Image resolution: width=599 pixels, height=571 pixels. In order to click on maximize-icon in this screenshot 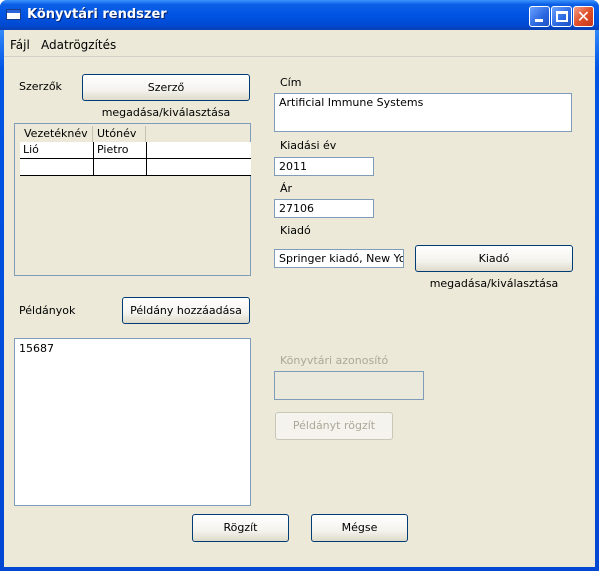, I will do `click(562, 16)`.